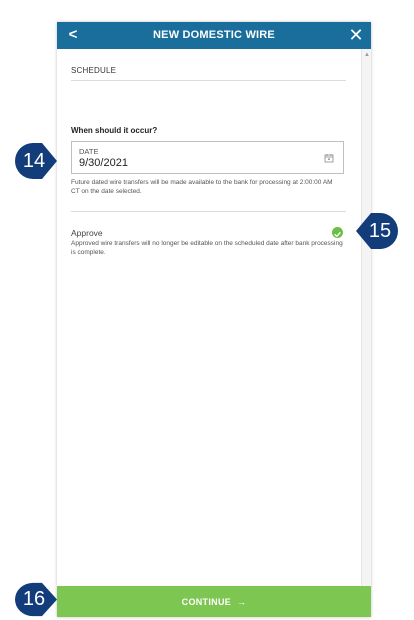 The height and width of the screenshot is (620, 414). I want to click on arrow-right-icon: →, so click(242, 601).